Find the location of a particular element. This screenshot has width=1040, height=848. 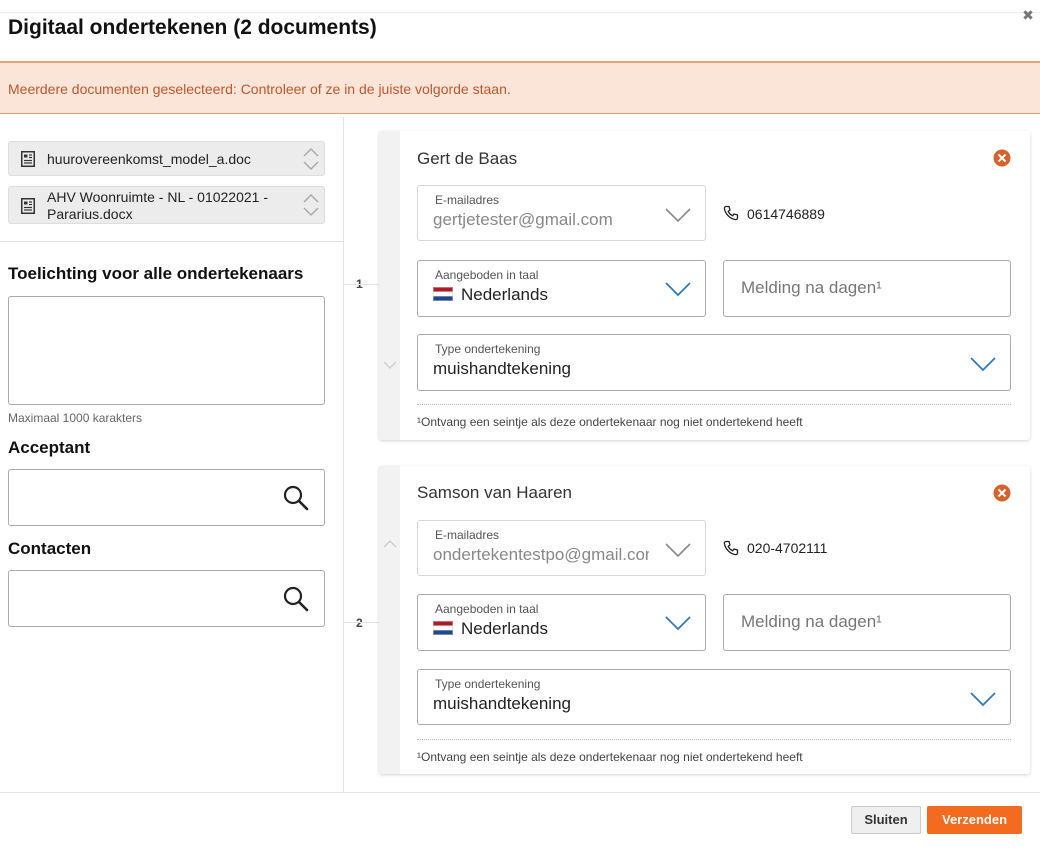

footer-divider is located at coordinates (520, 792).